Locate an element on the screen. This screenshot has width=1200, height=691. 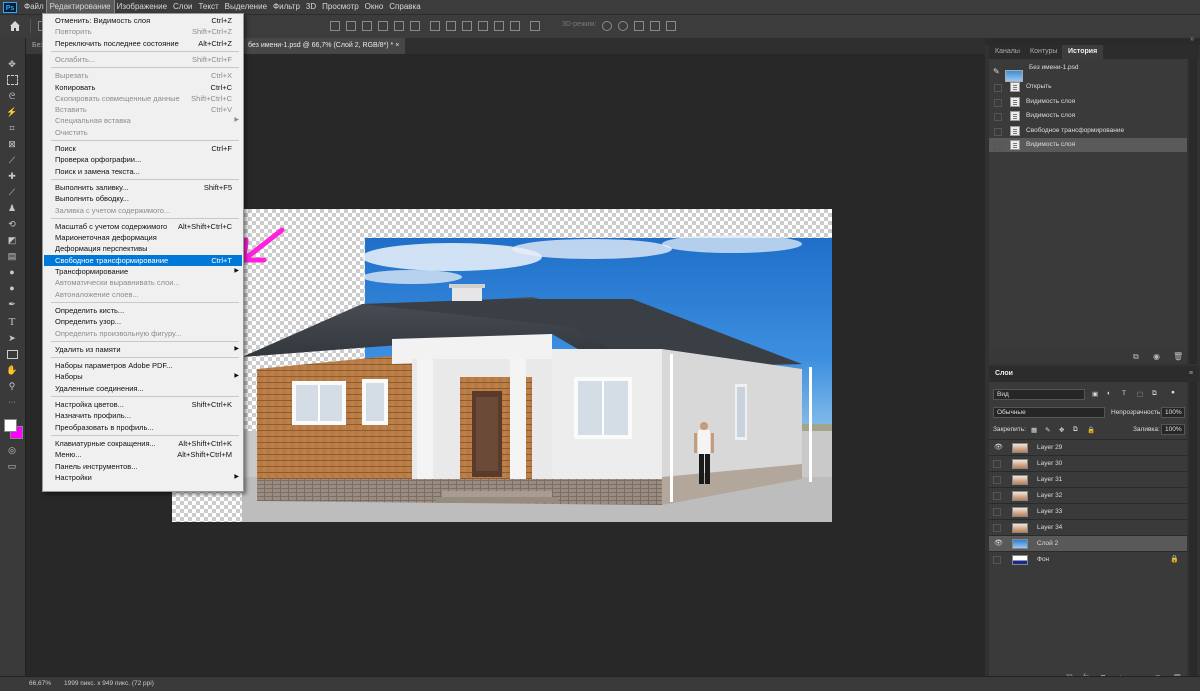
menu-1: Редактирование is located at coordinates (80, 7).